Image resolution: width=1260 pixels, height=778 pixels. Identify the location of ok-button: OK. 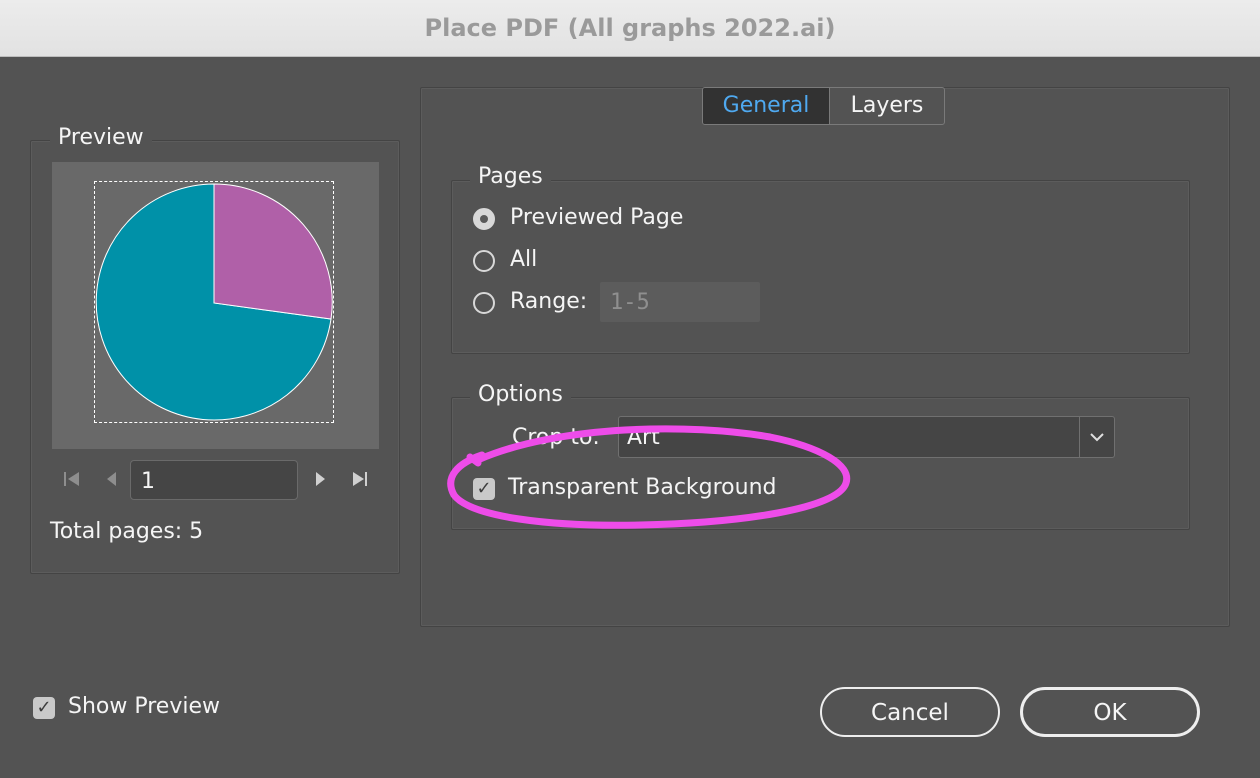
(1110, 712).